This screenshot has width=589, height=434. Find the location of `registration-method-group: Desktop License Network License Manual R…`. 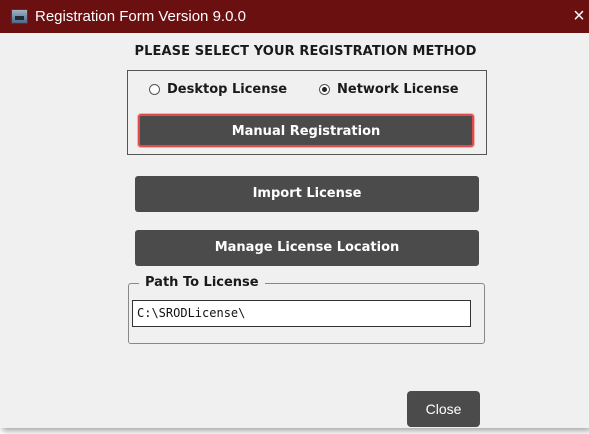

registration-method-group: Desktop License Network License Manual R… is located at coordinates (307, 112).